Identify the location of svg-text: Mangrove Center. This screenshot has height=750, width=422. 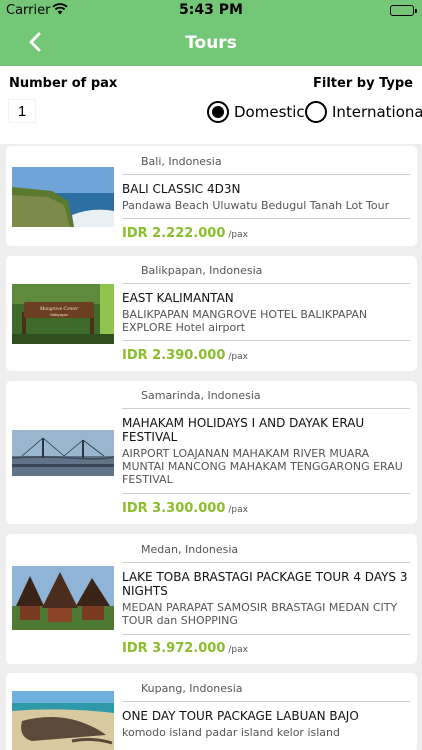
(59, 309).